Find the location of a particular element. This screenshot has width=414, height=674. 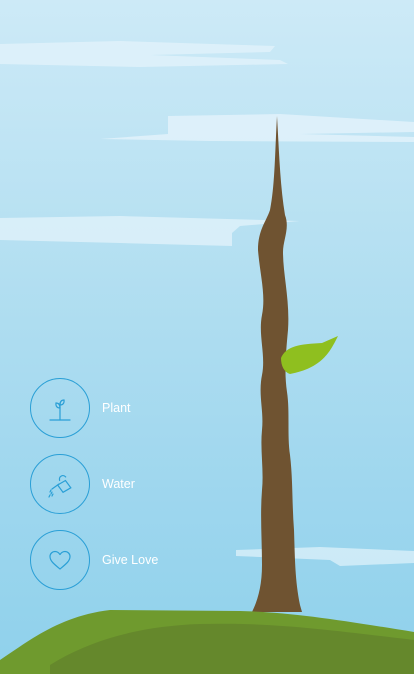

heart-icon is located at coordinates (60, 560).